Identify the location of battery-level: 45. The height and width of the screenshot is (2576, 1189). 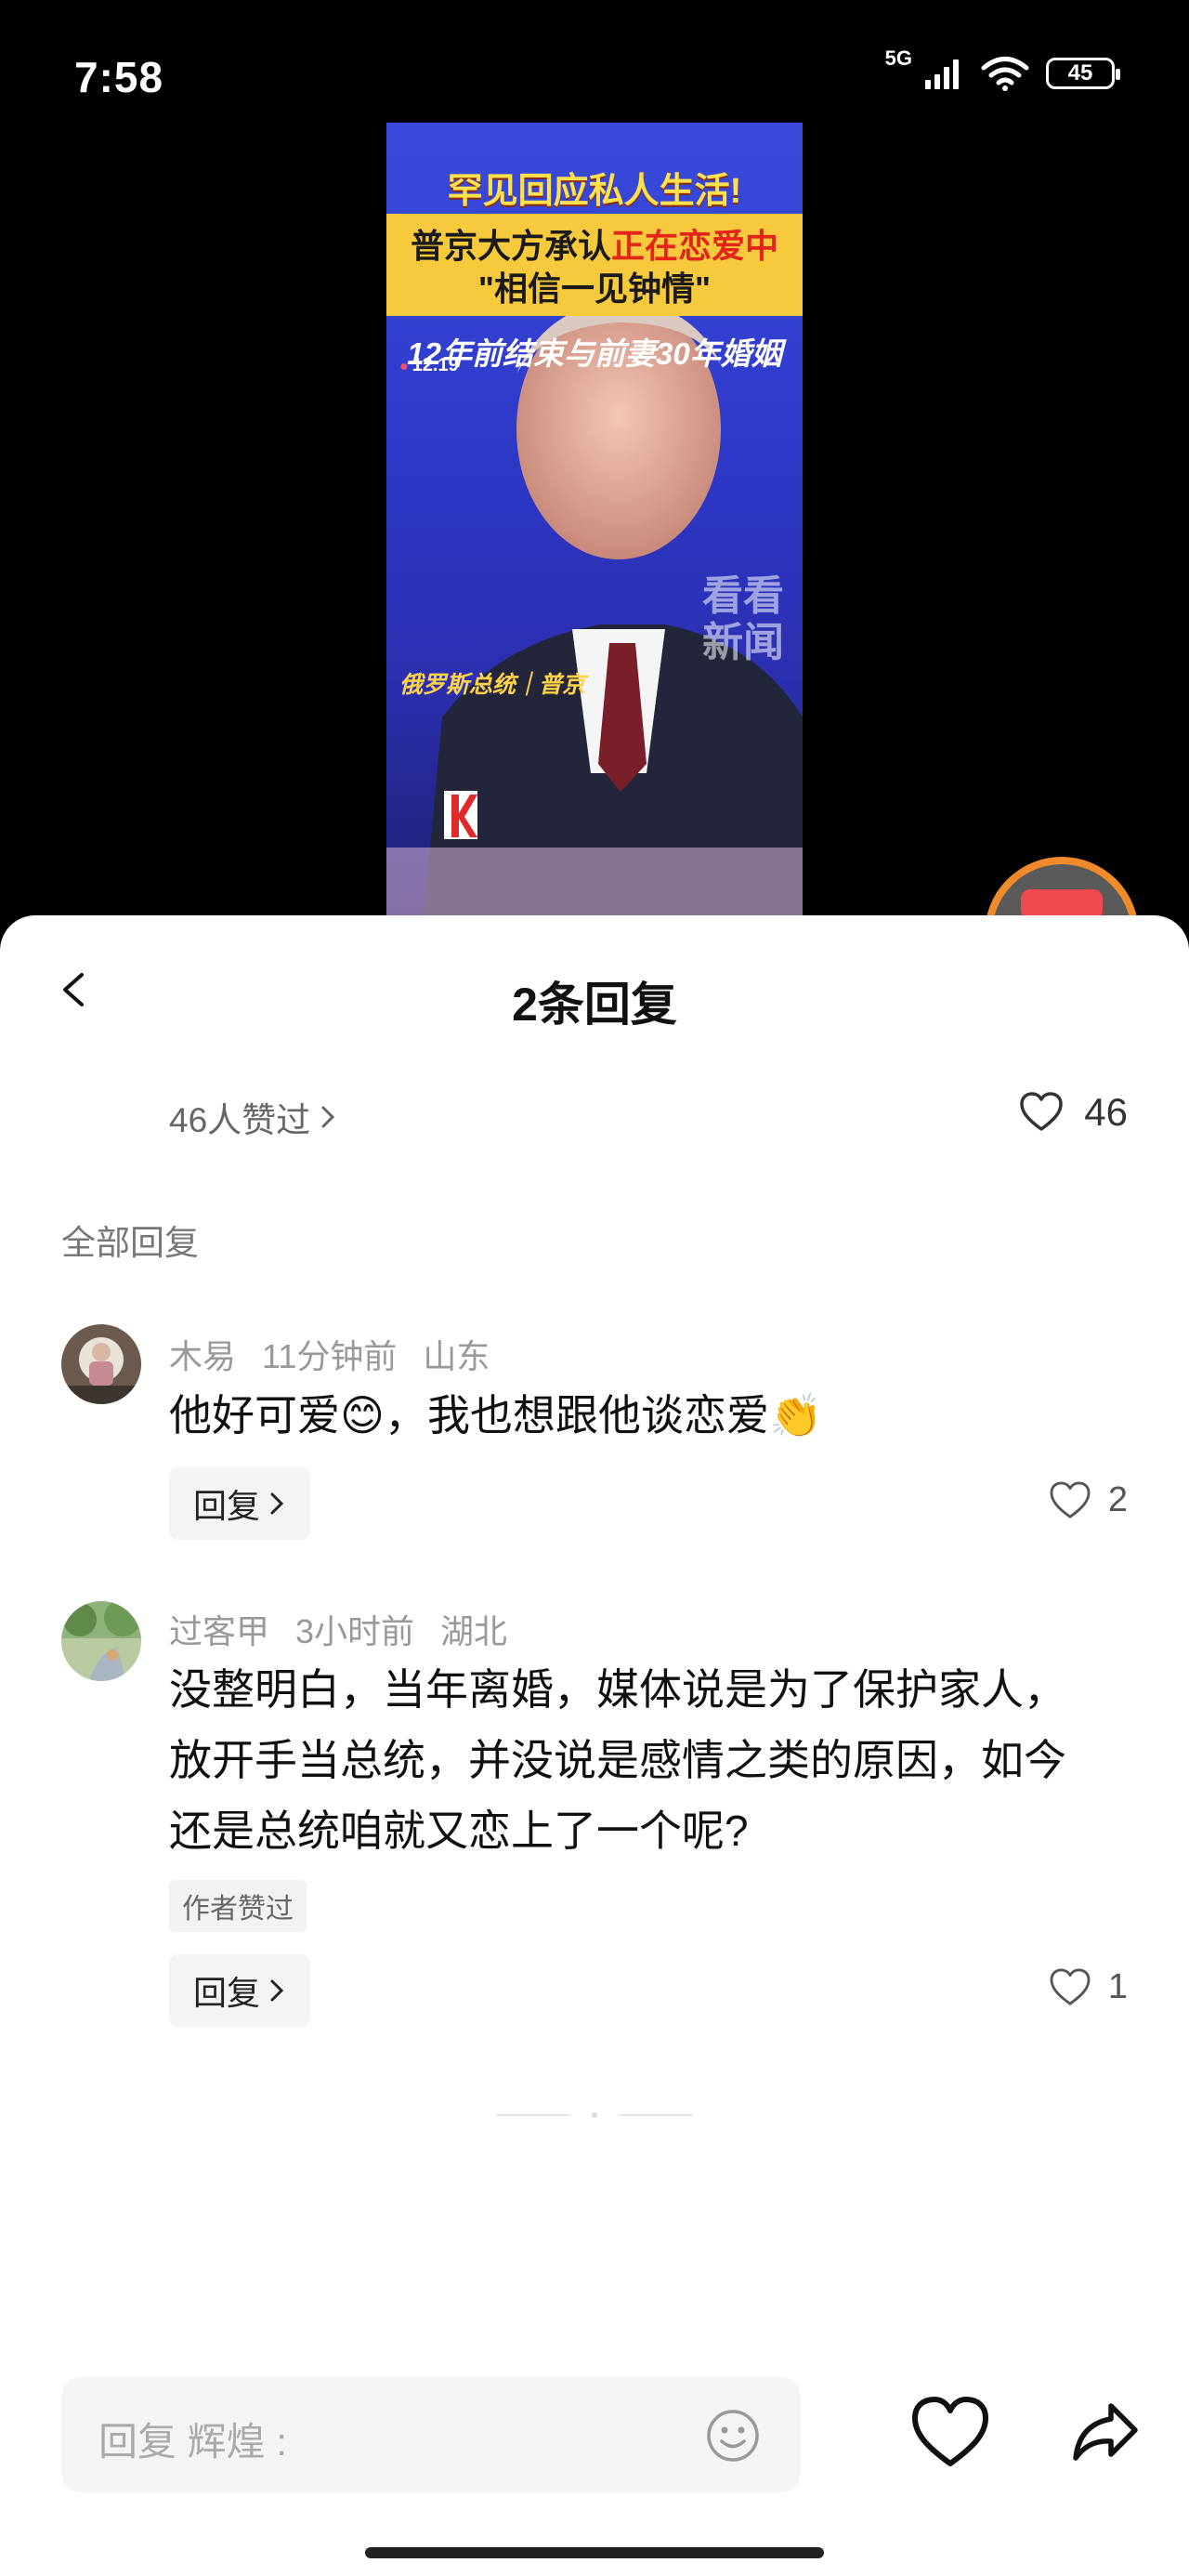
(1080, 72).